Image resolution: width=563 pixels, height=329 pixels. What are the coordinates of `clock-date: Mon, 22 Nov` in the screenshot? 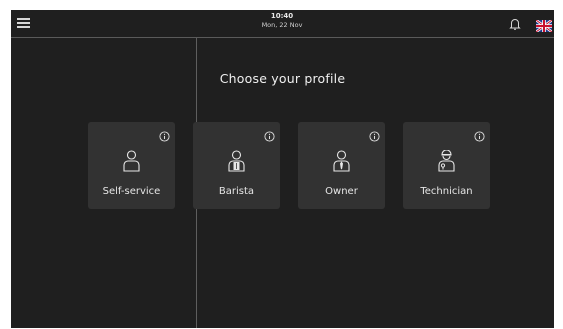 It's located at (282, 25).